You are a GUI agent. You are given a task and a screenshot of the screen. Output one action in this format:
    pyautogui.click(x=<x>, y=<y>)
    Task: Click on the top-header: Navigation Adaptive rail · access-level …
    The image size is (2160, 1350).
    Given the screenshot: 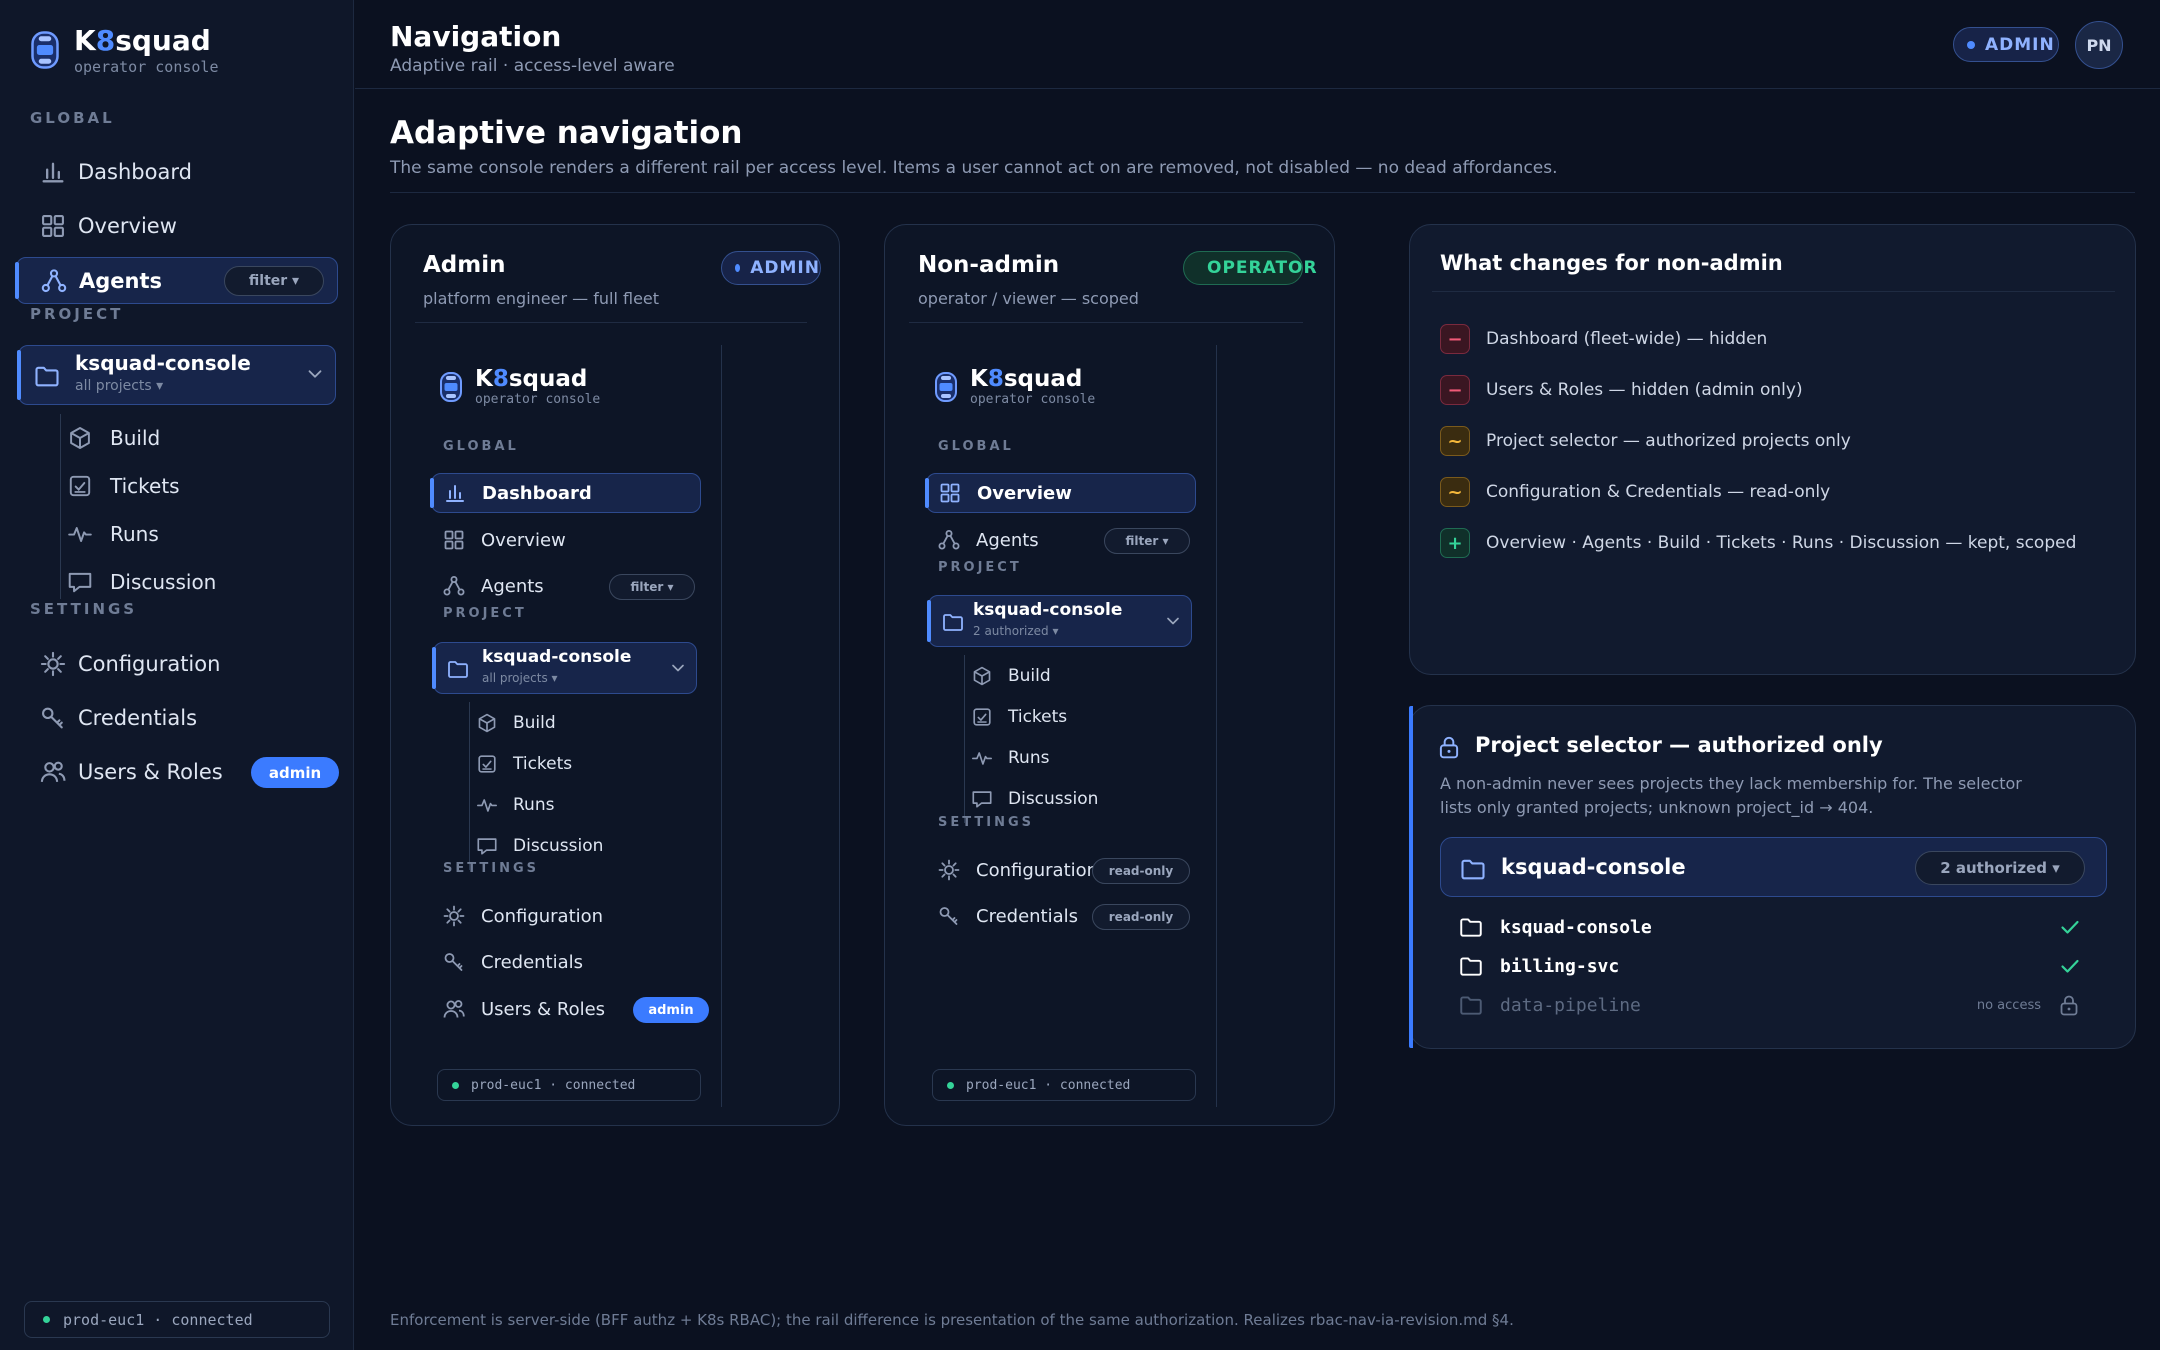 What is the action you would take?
    pyautogui.click(x=1257, y=44)
    